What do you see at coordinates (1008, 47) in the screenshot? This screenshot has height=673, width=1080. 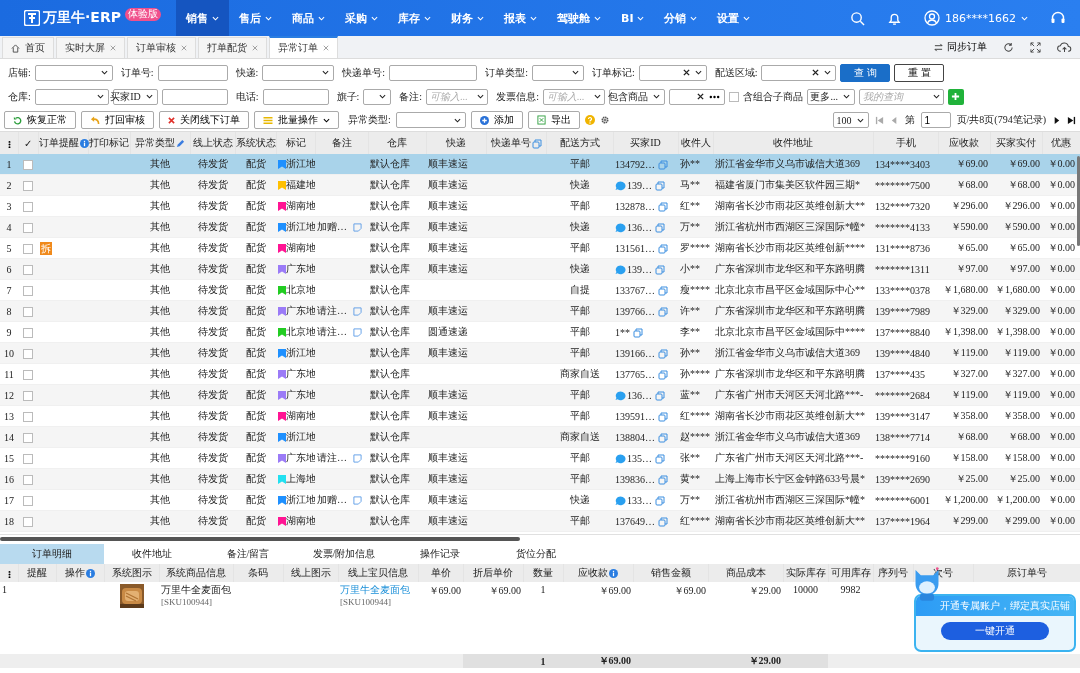 I see `refresh-icon` at bounding box center [1008, 47].